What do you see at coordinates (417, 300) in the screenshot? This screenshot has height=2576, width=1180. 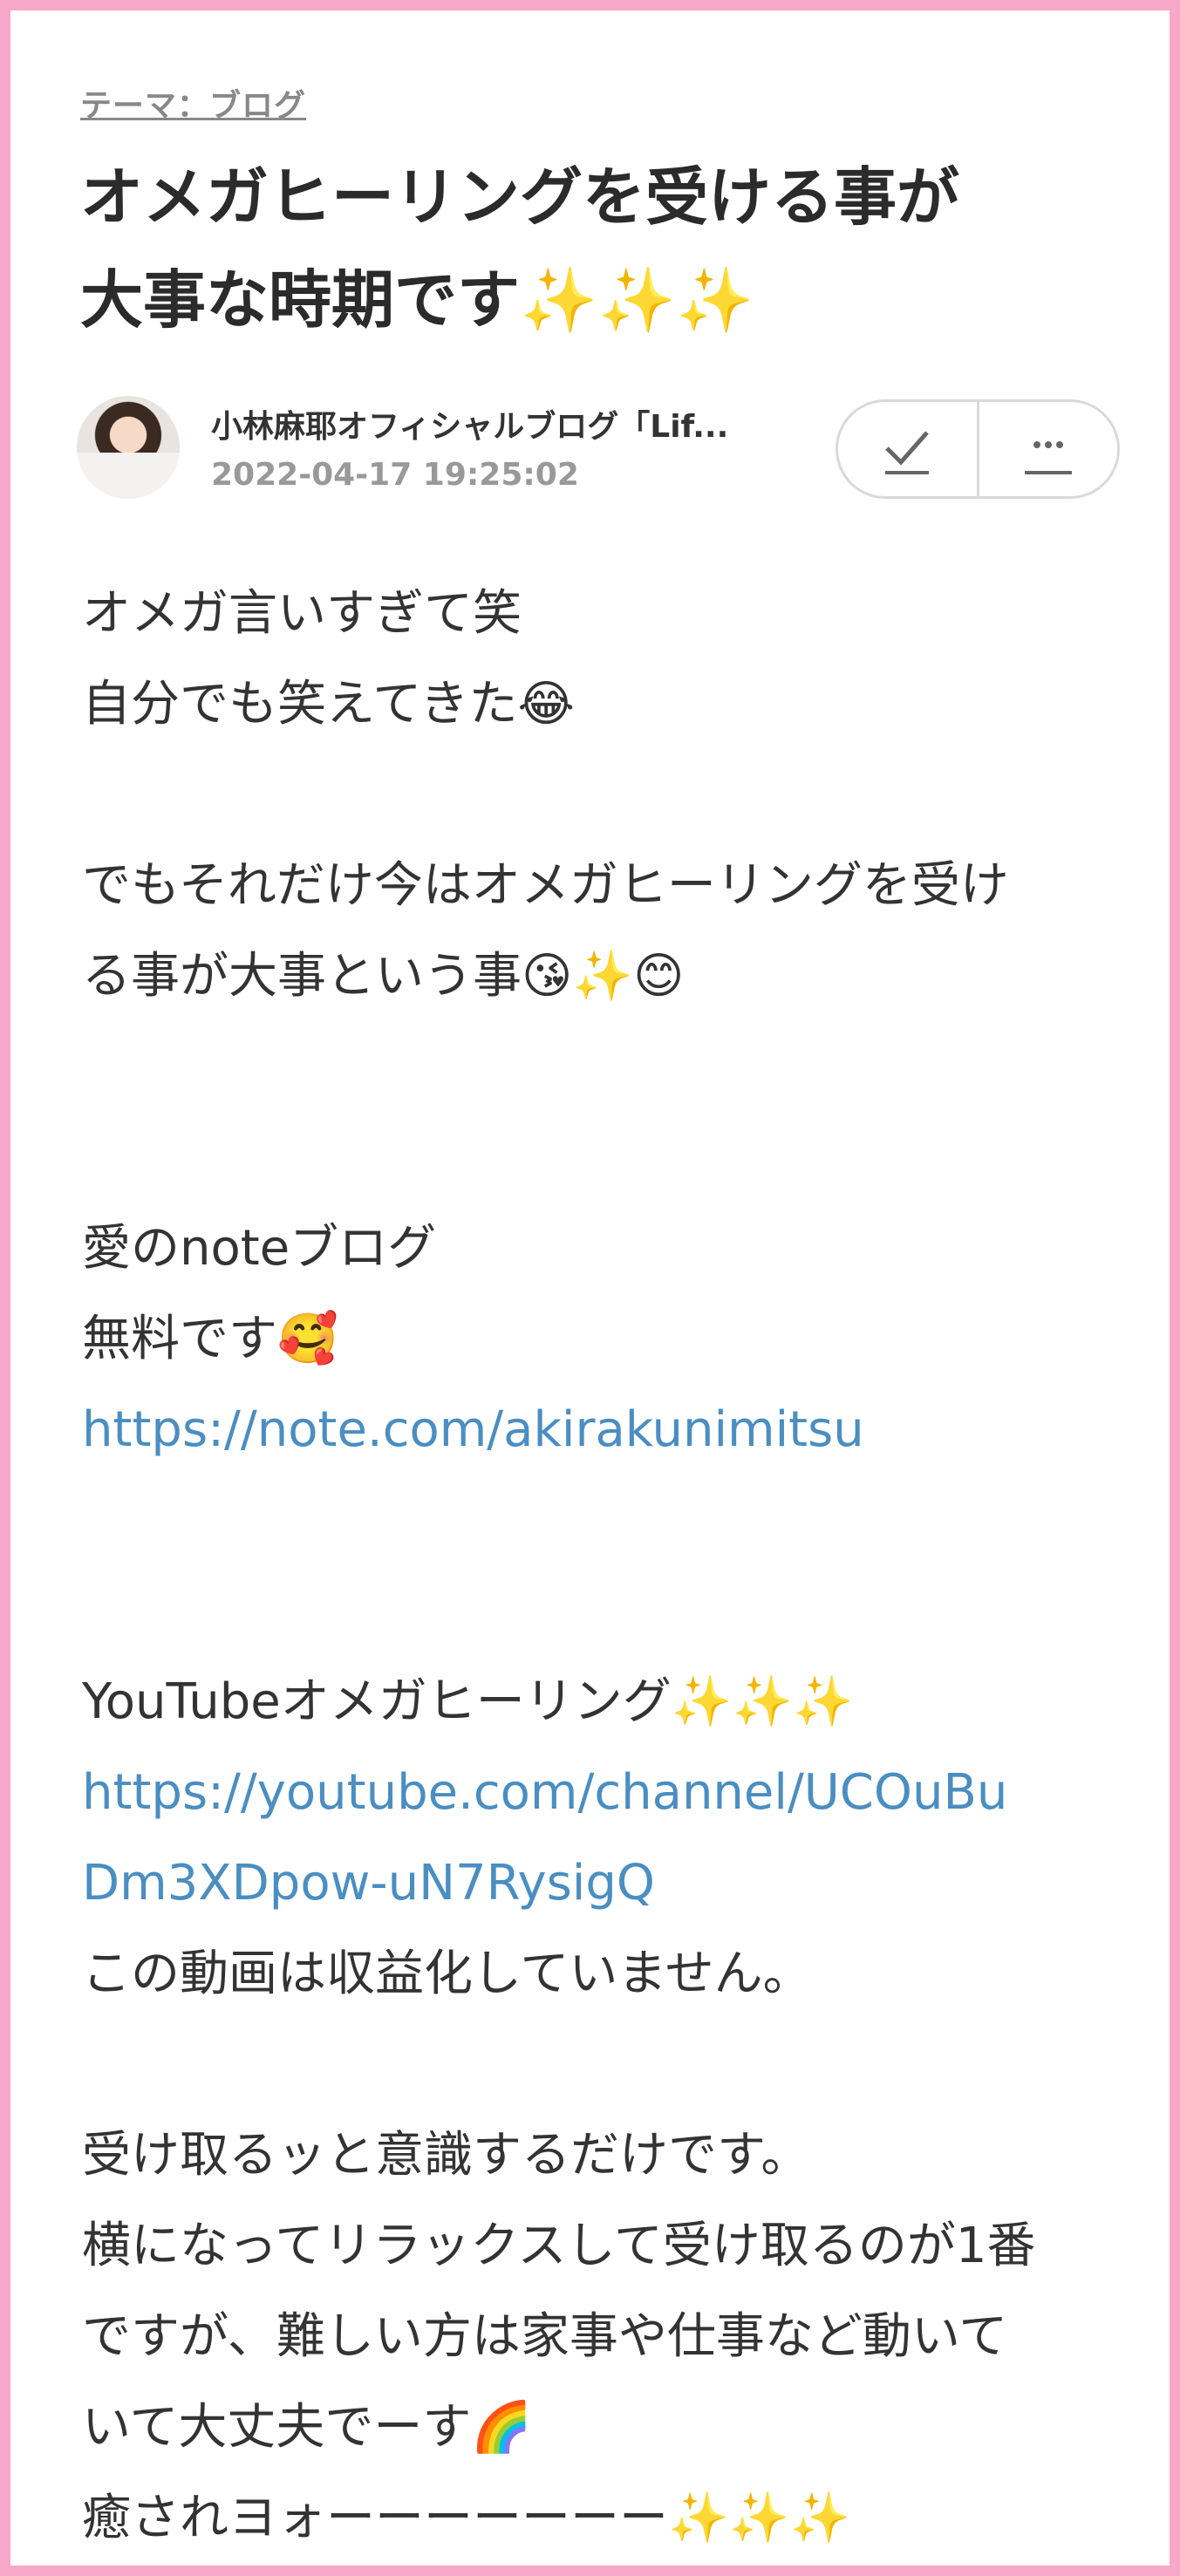 I see `title-line-2: 大事な時期です✨✨✨` at bounding box center [417, 300].